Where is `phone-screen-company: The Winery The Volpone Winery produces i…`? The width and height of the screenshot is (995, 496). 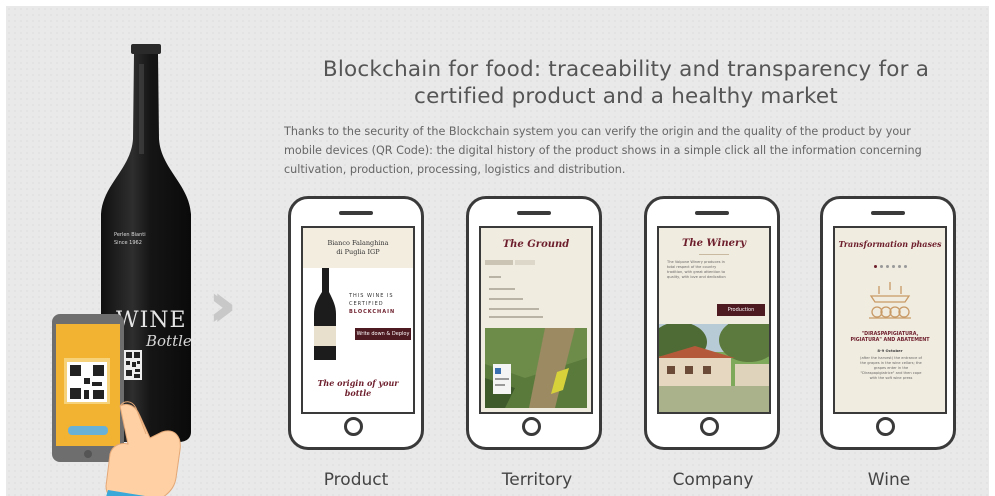
phone-screen-company: The Winery The Volpone Winery produces i… is located at coordinates (714, 320).